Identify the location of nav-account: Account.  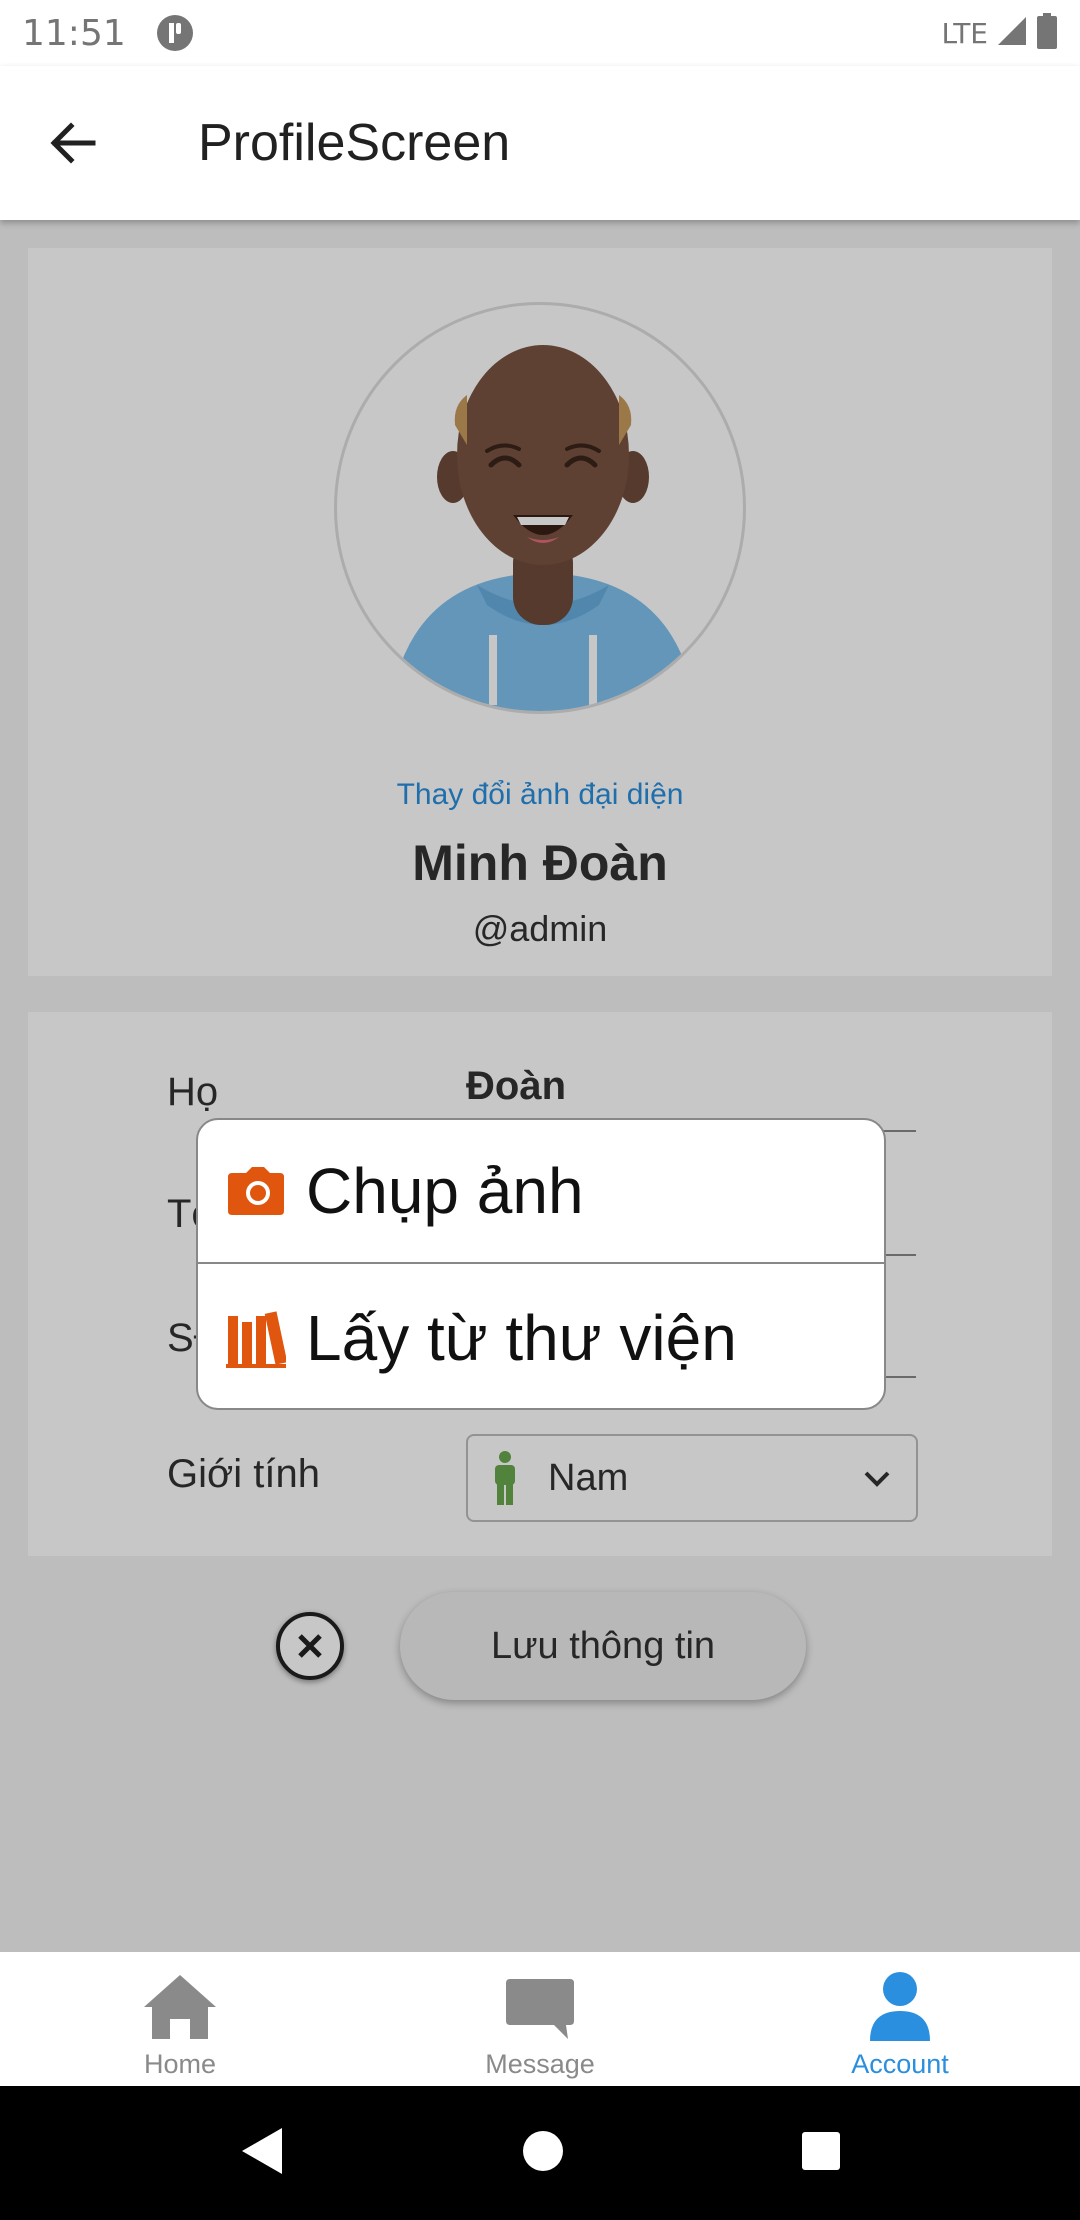
(900, 2019).